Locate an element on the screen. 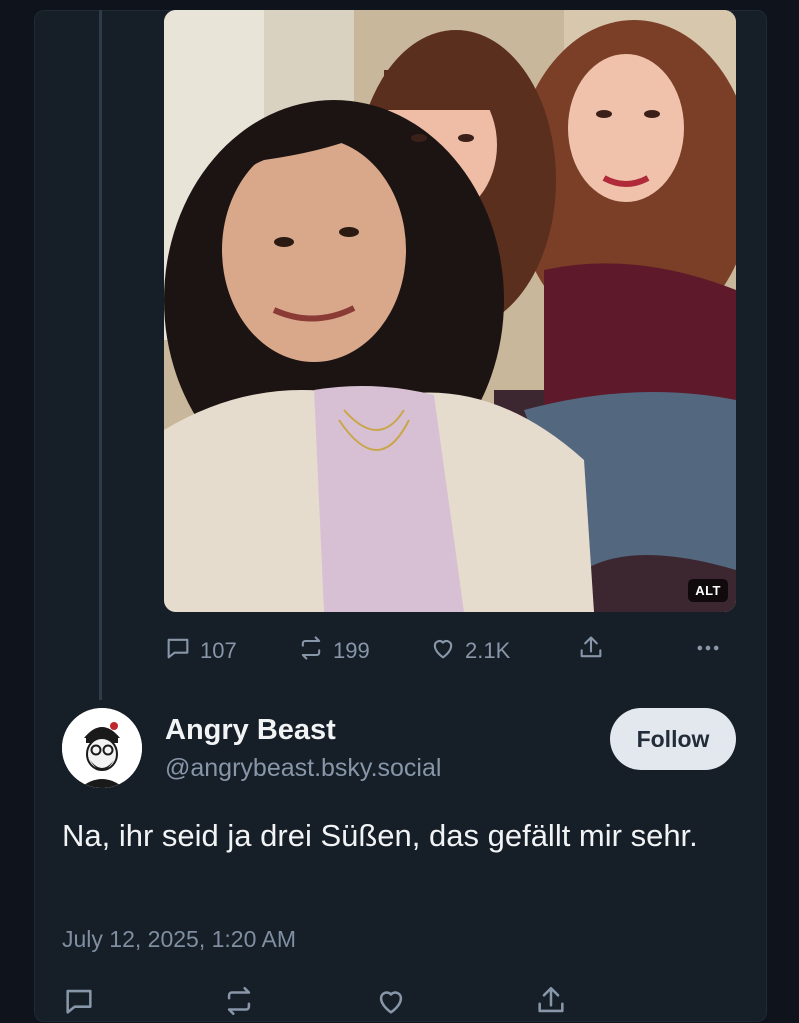 Image resolution: width=799 pixels, height=1023 pixels. author-handle: @angrybeast.bsky.social is located at coordinates (303, 768).